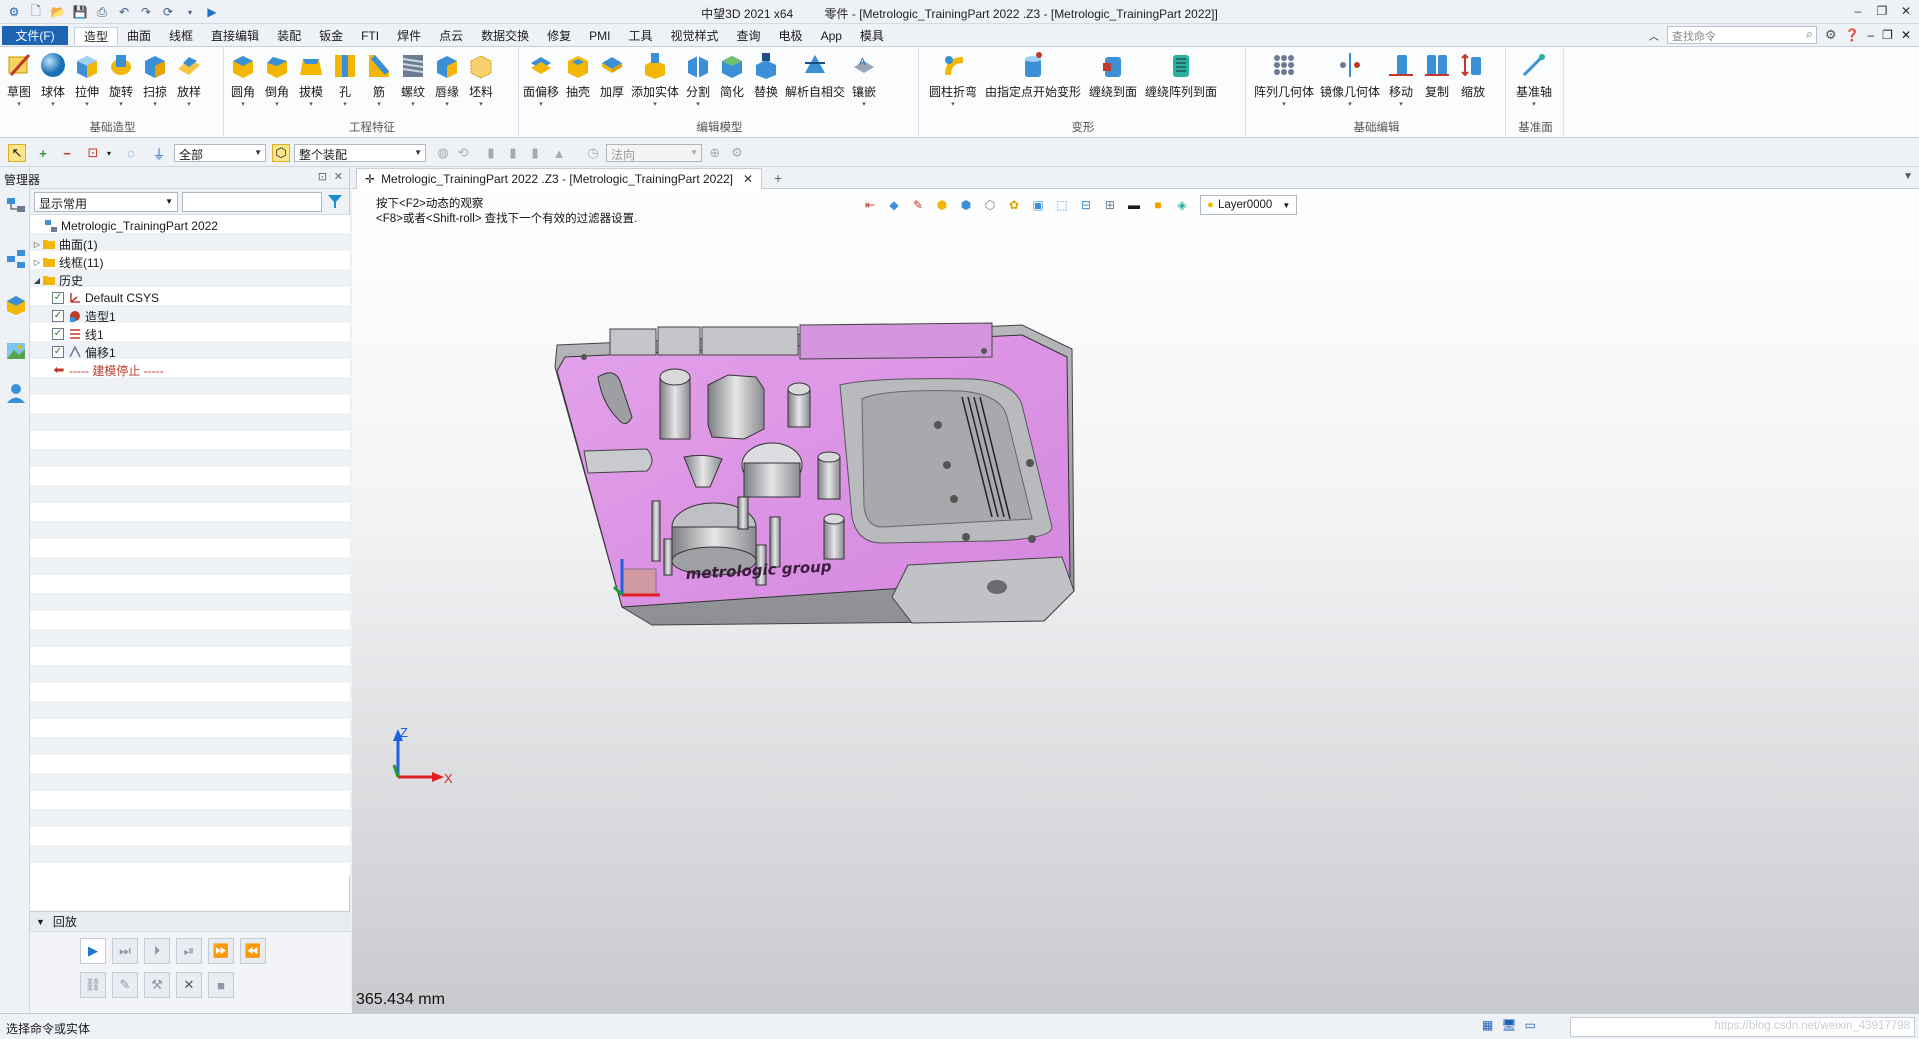 The height and width of the screenshot is (1039, 1919). What do you see at coordinates (16, 305) in the screenshot?
I see `part-manager-icon` at bounding box center [16, 305].